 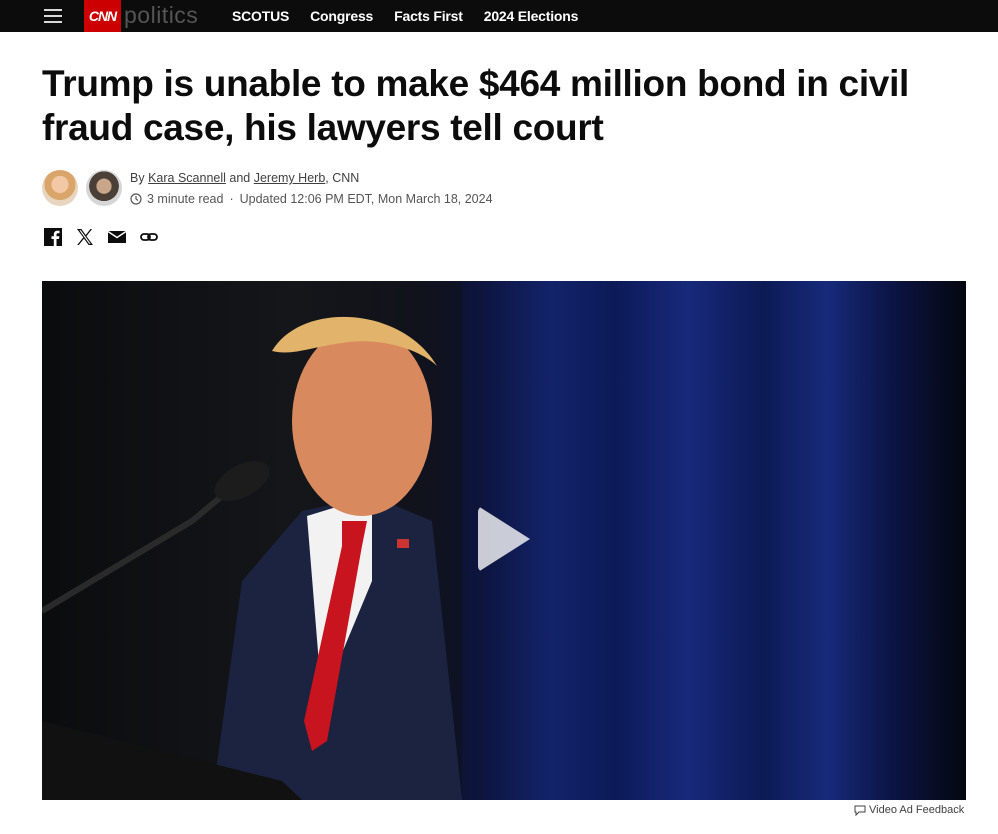 What do you see at coordinates (137, 178) in the screenshot?
I see `byline-prefix: By` at bounding box center [137, 178].